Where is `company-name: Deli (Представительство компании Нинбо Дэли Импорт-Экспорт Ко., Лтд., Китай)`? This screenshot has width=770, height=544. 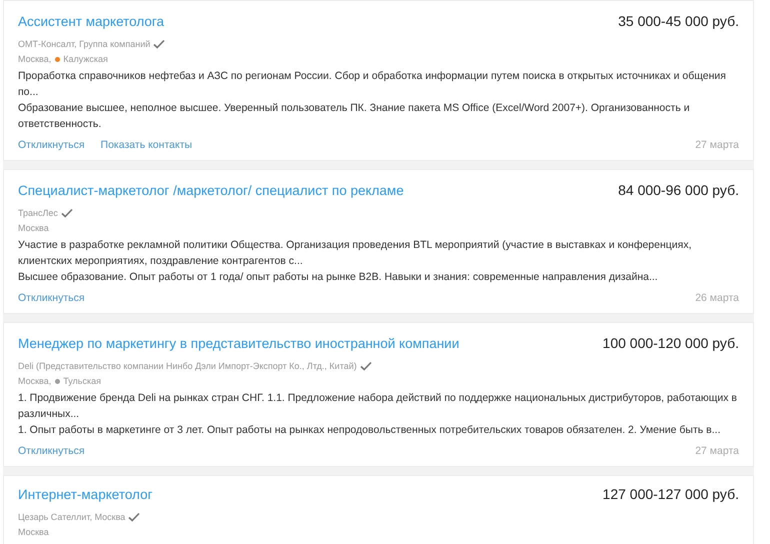 company-name: Deli (Представительство компании Нинбо Дэли Импорт-Экспорт Ко., Лтд., Китай) is located at coordinates (187, 366).